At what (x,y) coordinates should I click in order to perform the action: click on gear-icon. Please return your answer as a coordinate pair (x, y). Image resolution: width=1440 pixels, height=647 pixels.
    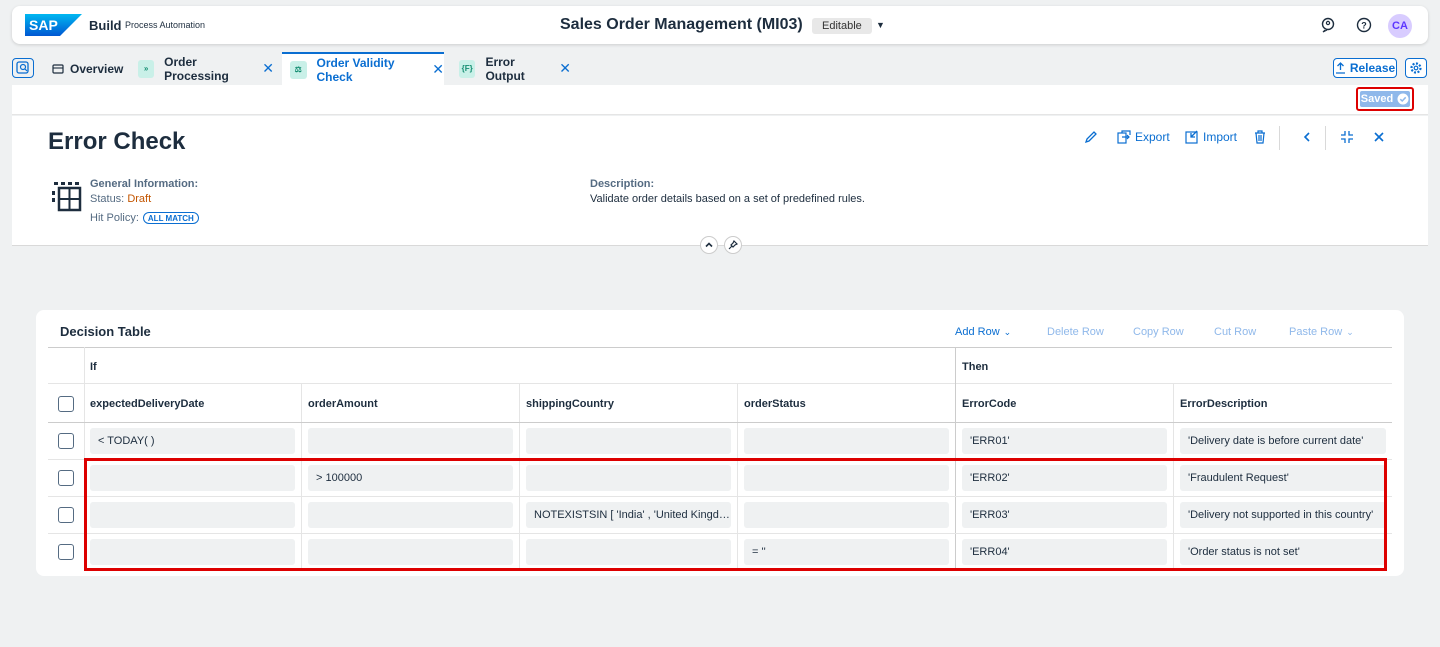
    Looking at the image, I should click on (1416, 68).